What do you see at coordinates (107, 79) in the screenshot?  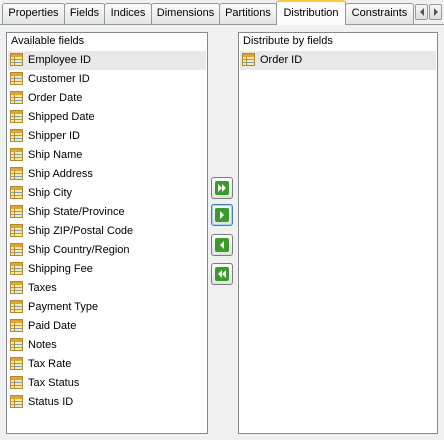 I see `available-field-item: Customer ID` at bounding box center [107, 79].